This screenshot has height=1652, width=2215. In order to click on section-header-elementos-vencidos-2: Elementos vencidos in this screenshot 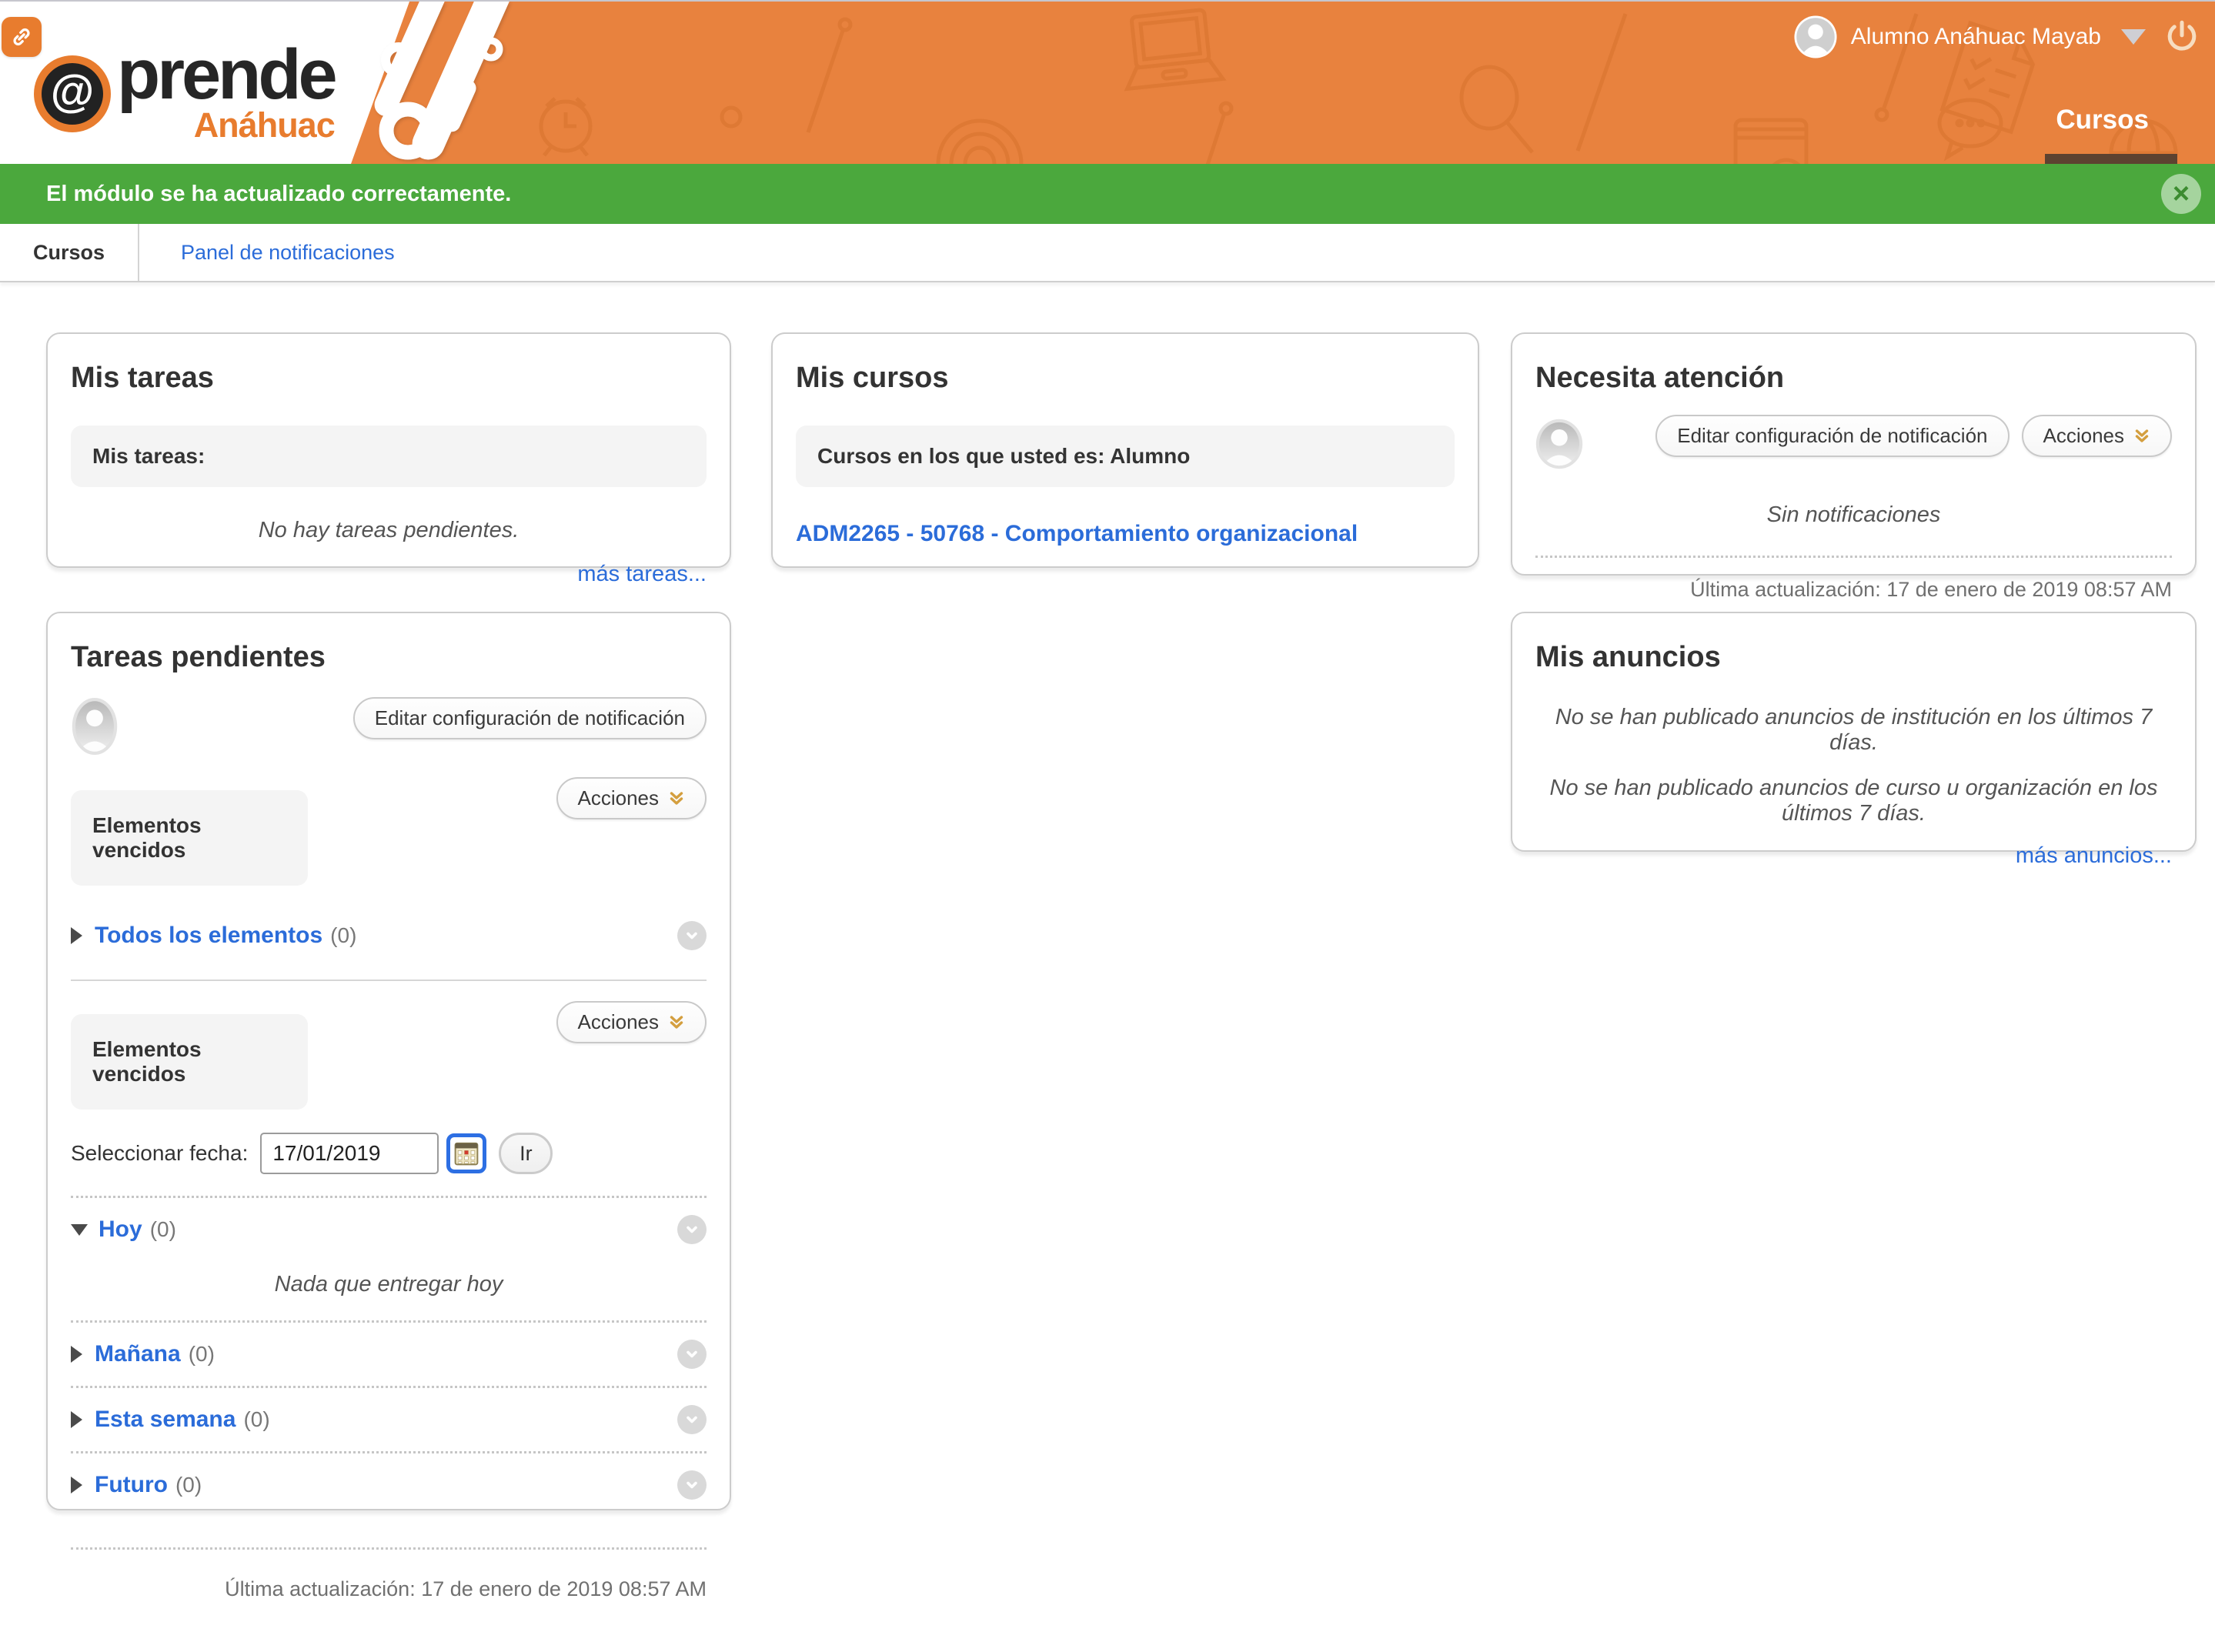, I will do `click(189, 1062)`.